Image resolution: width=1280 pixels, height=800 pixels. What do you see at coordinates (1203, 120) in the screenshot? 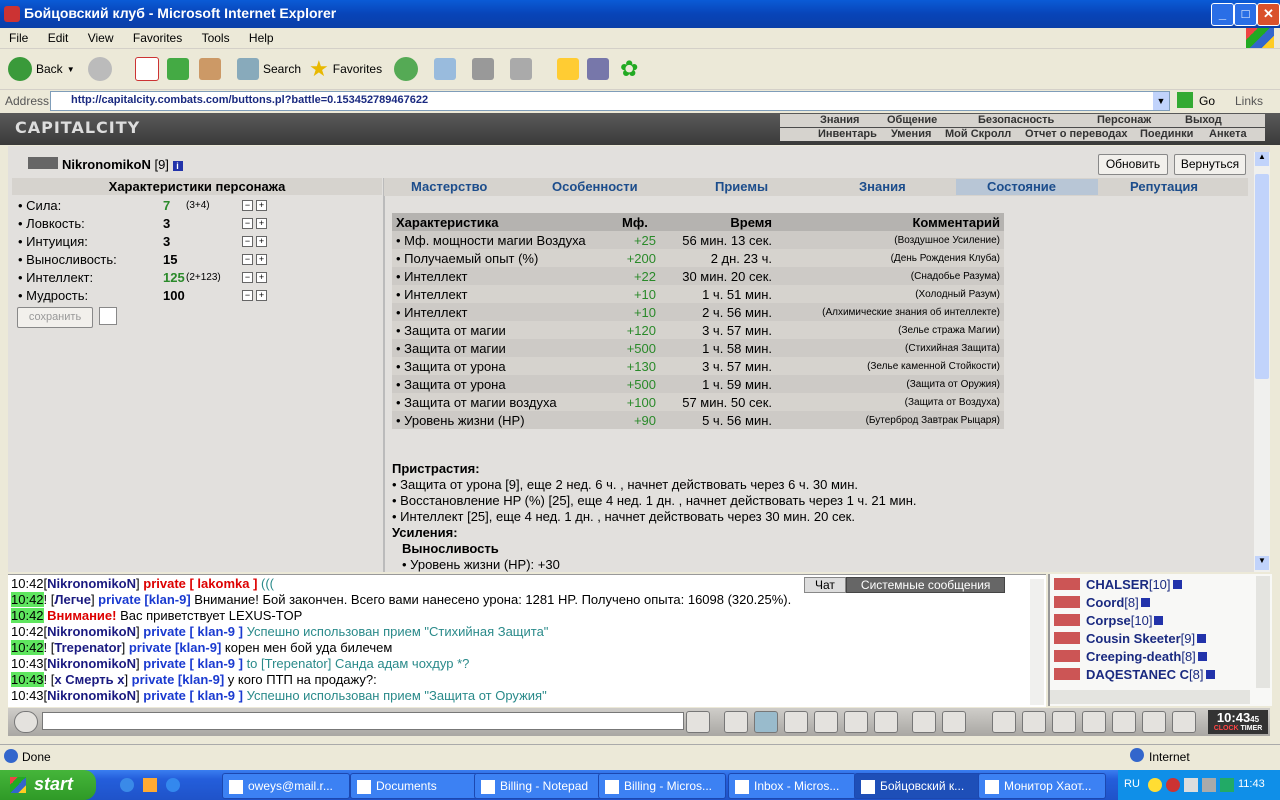
I see `nav-exit: Выход` at bounding box center [1203, 120].